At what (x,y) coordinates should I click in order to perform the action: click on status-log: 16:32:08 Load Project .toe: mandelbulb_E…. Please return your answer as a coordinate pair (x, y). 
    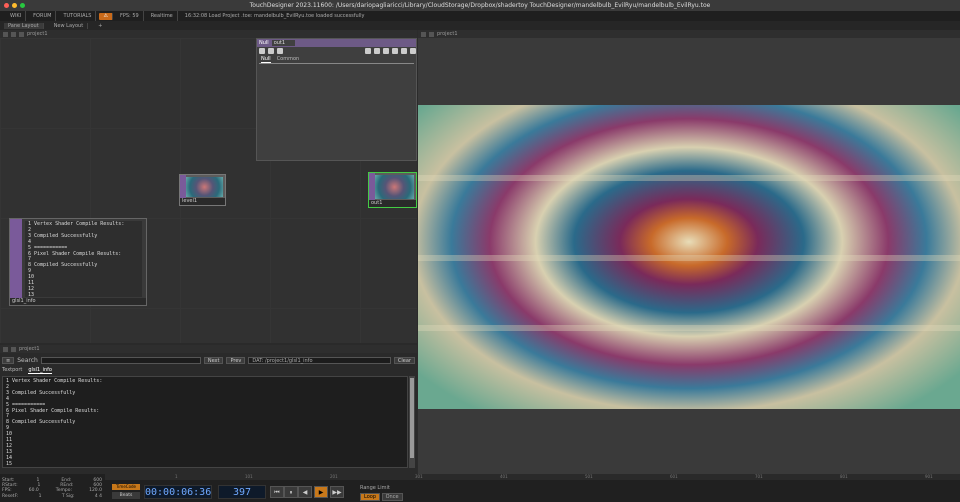
    Looking at the image, I should click on (274, 16).